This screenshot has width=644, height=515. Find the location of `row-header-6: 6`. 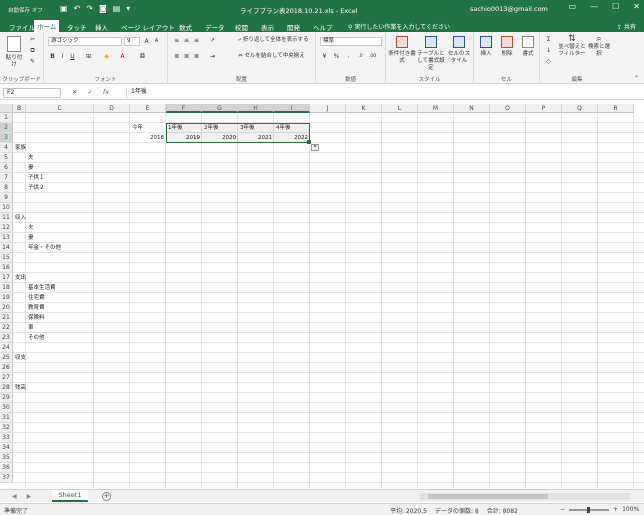

row-header-6: 6 is located at coordinates (6, 168).